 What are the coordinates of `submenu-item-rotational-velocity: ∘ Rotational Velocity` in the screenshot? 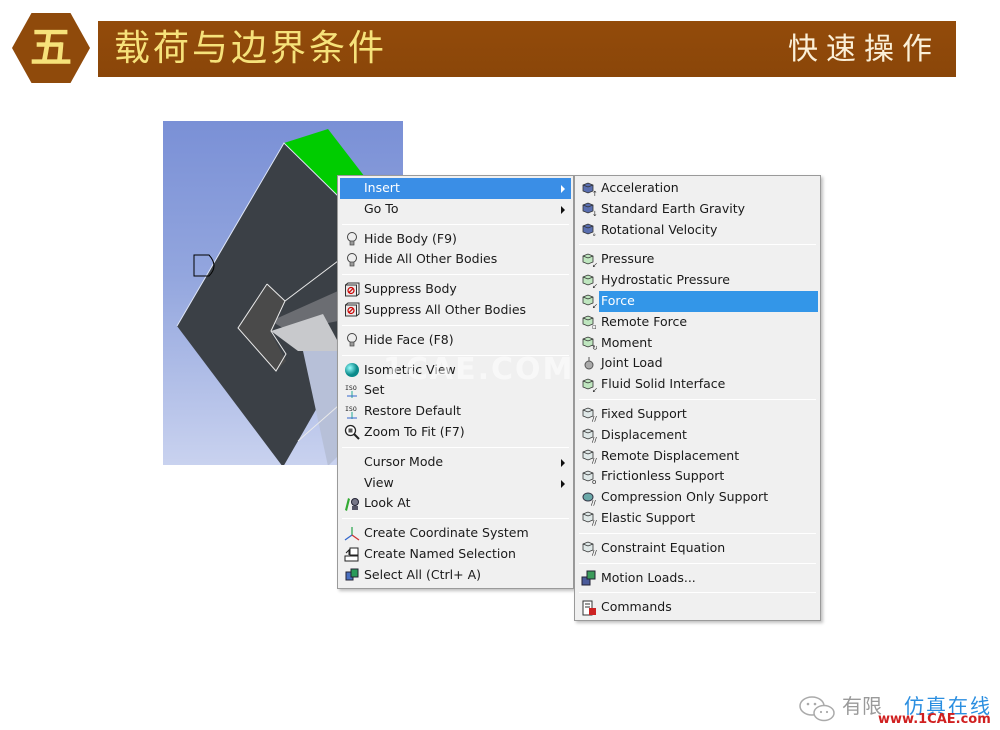 It's located at (697, 230).